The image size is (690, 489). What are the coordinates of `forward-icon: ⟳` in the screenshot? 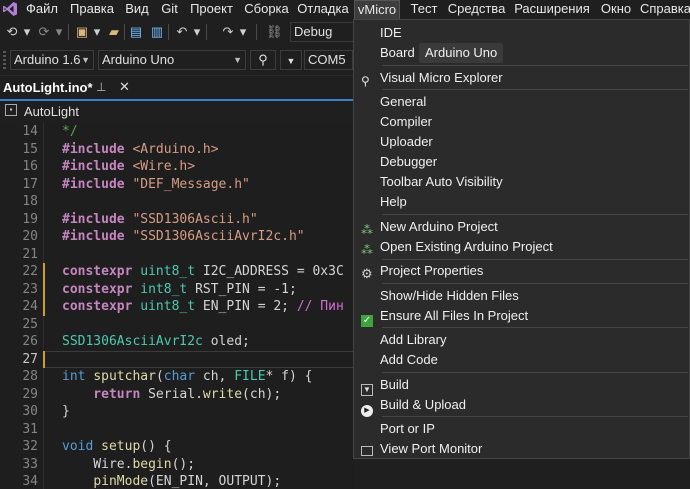 It's located at (44, 32).